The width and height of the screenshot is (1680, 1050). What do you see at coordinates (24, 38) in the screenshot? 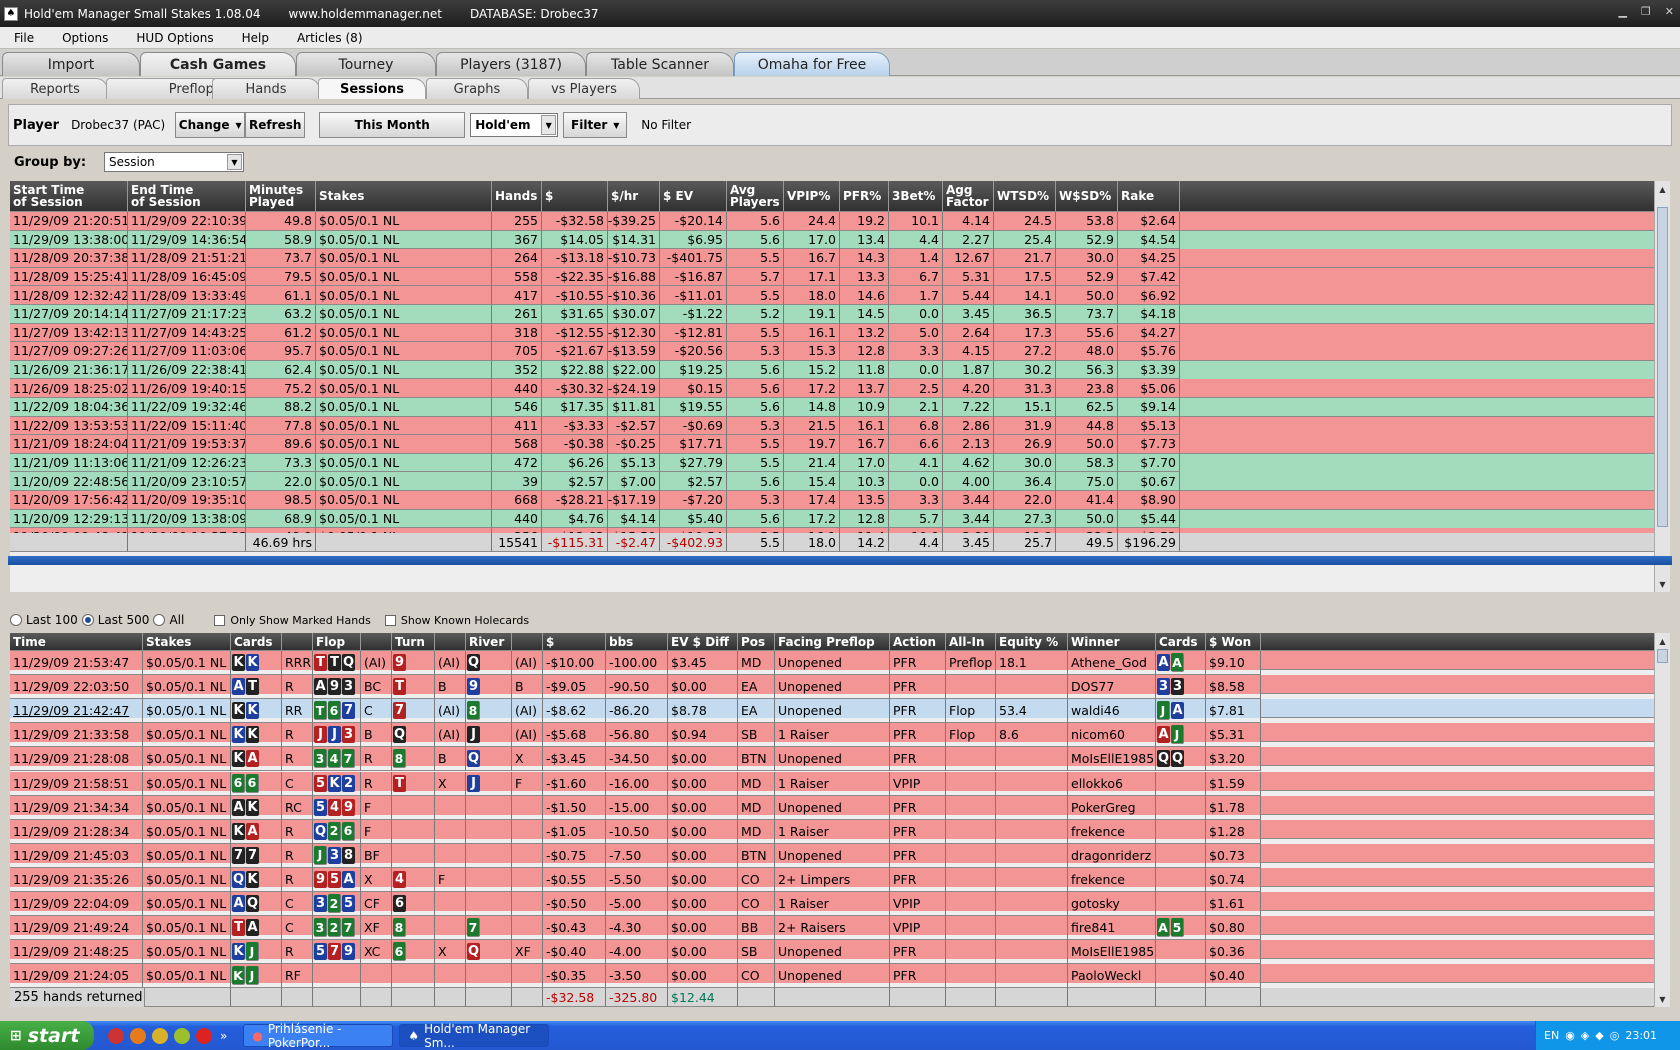
I see `menu-file: File` at bounding box center [24, 38].